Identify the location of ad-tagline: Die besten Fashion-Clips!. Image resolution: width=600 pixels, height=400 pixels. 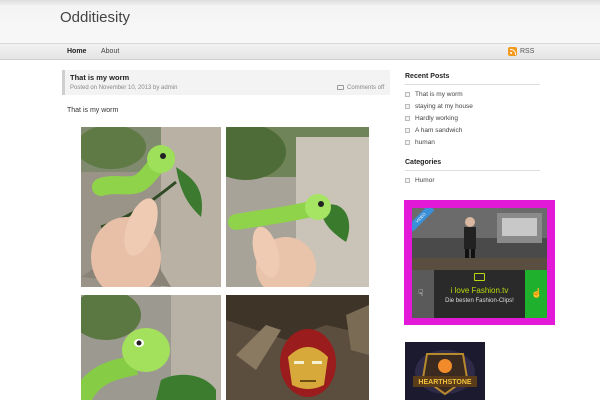
(479, 301).